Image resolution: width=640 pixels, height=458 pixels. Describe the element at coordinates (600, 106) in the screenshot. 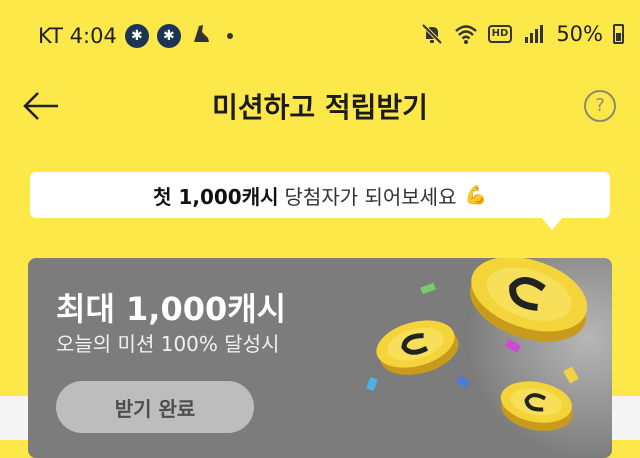

I see `help-icon: ?` at that location.